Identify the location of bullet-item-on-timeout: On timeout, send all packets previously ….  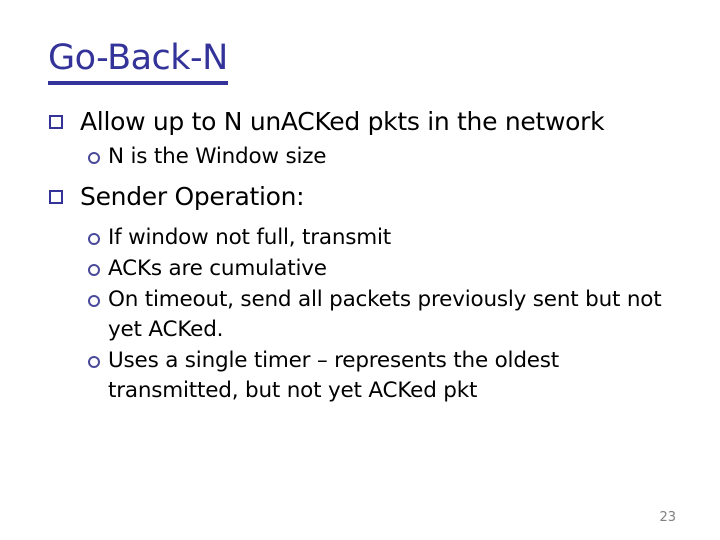
(363, 315).